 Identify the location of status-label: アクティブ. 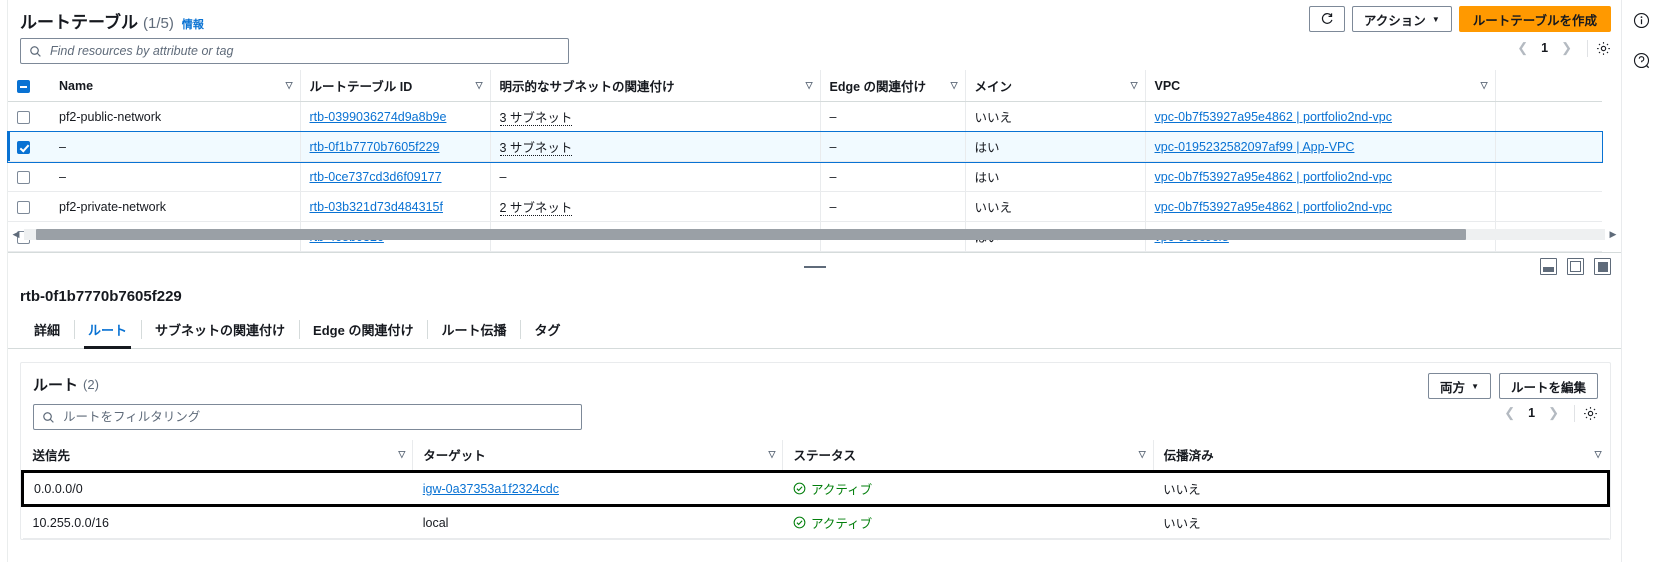
(841, 490).